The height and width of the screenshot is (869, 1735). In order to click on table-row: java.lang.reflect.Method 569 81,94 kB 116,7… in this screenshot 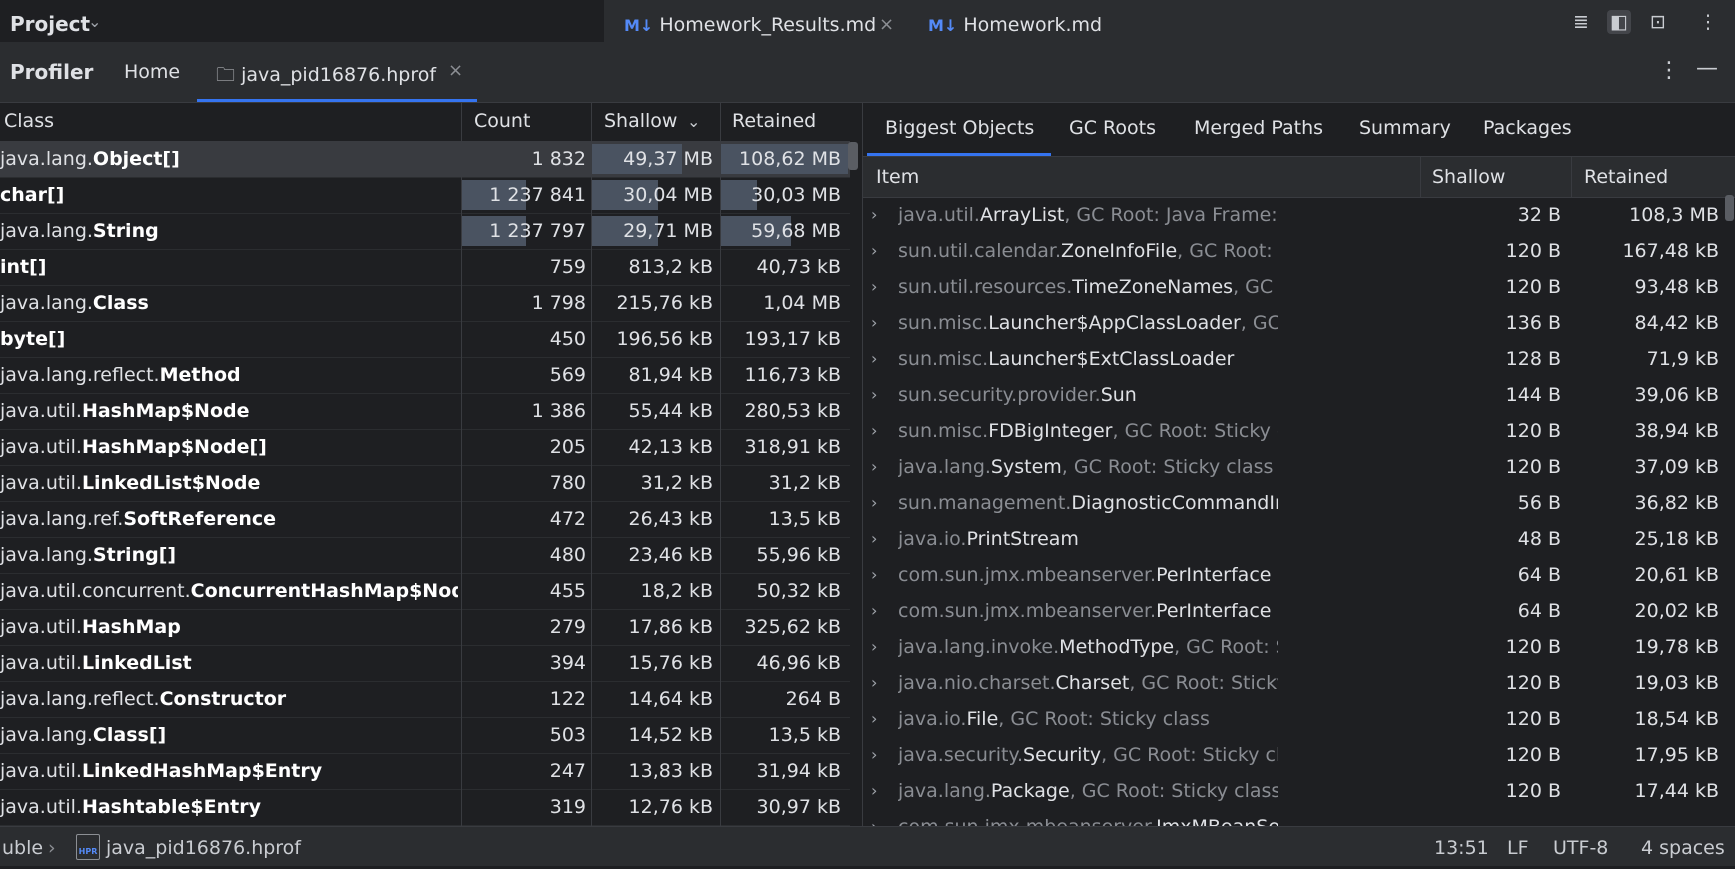, I will do `click(425, 375)`.